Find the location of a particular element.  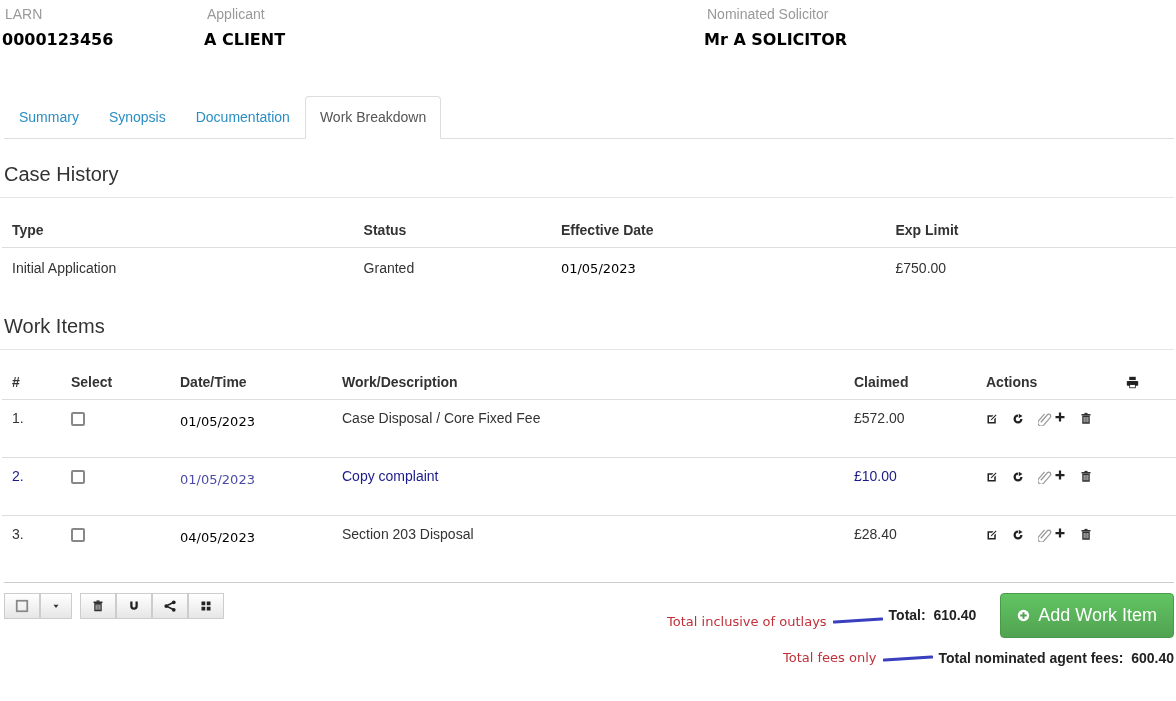

table-cell: Case Disposal / Core Fixed Fee is located at coordinates (441, 418).